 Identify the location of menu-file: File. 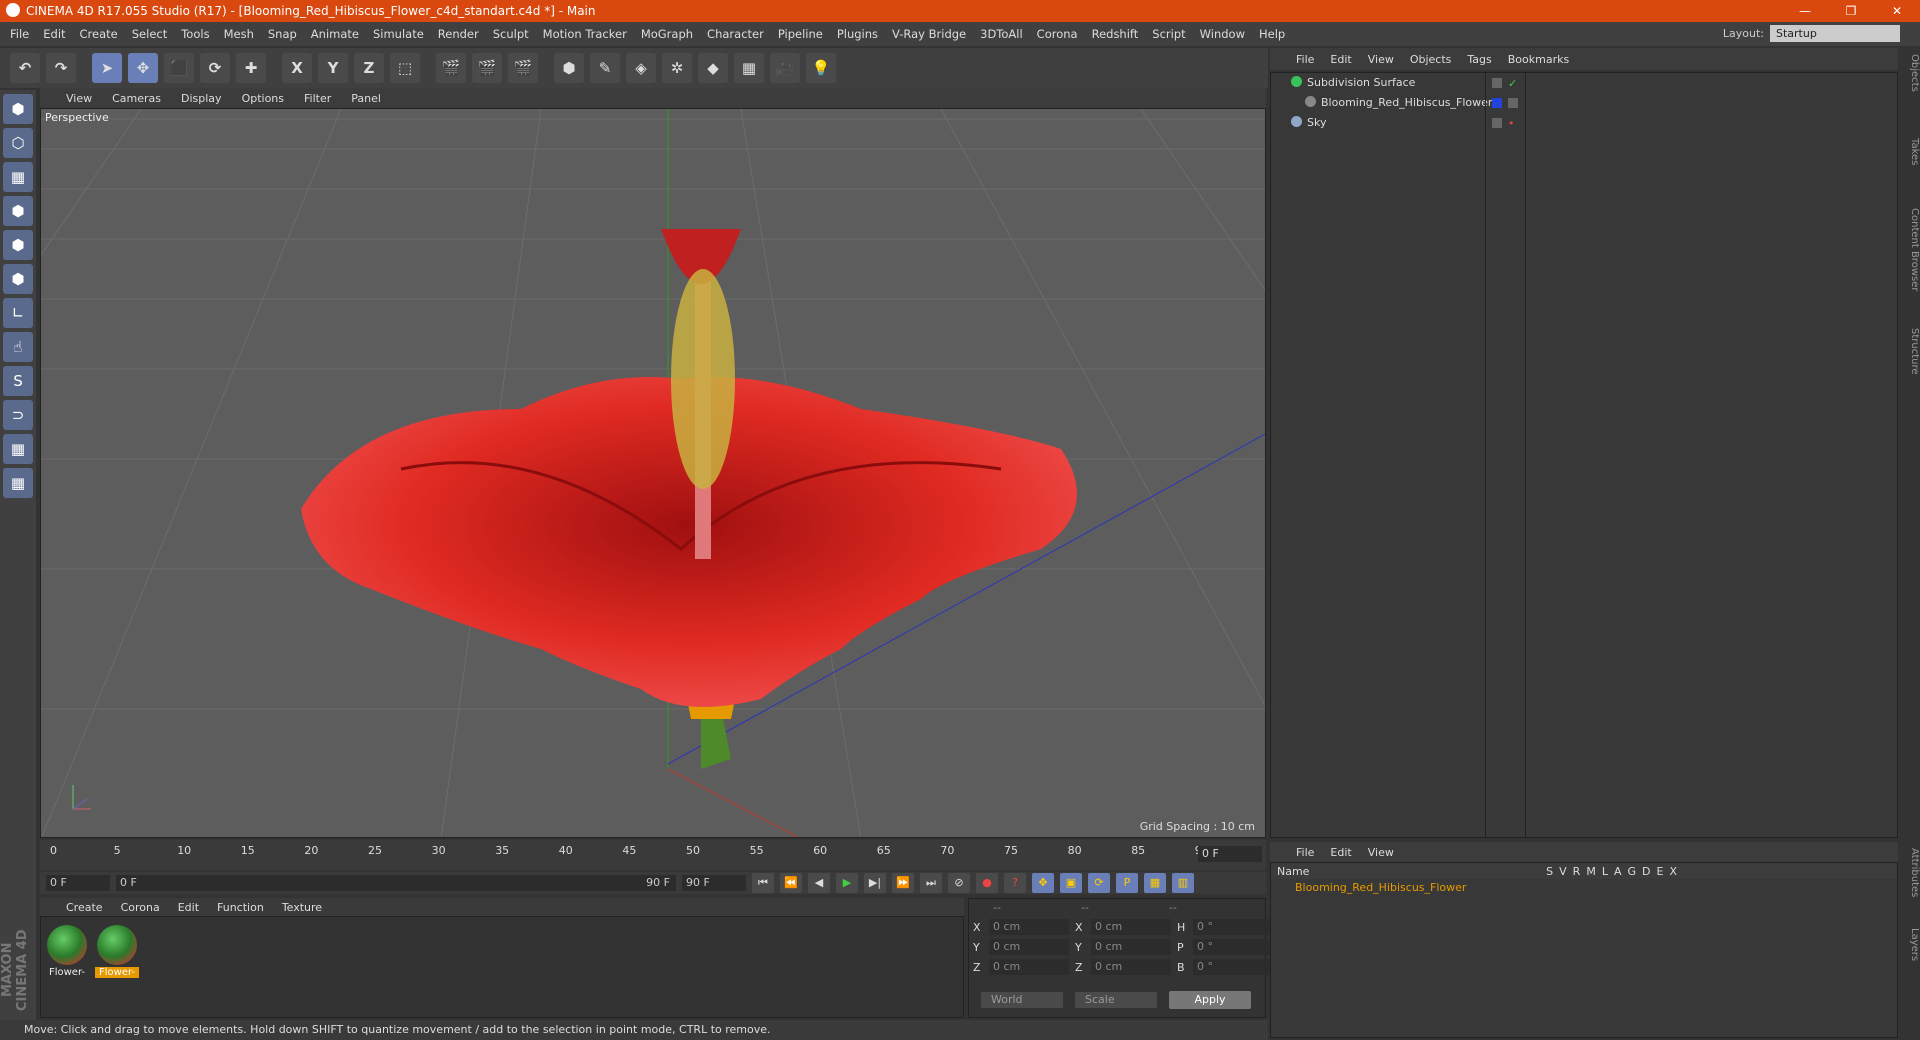
(19, 34).